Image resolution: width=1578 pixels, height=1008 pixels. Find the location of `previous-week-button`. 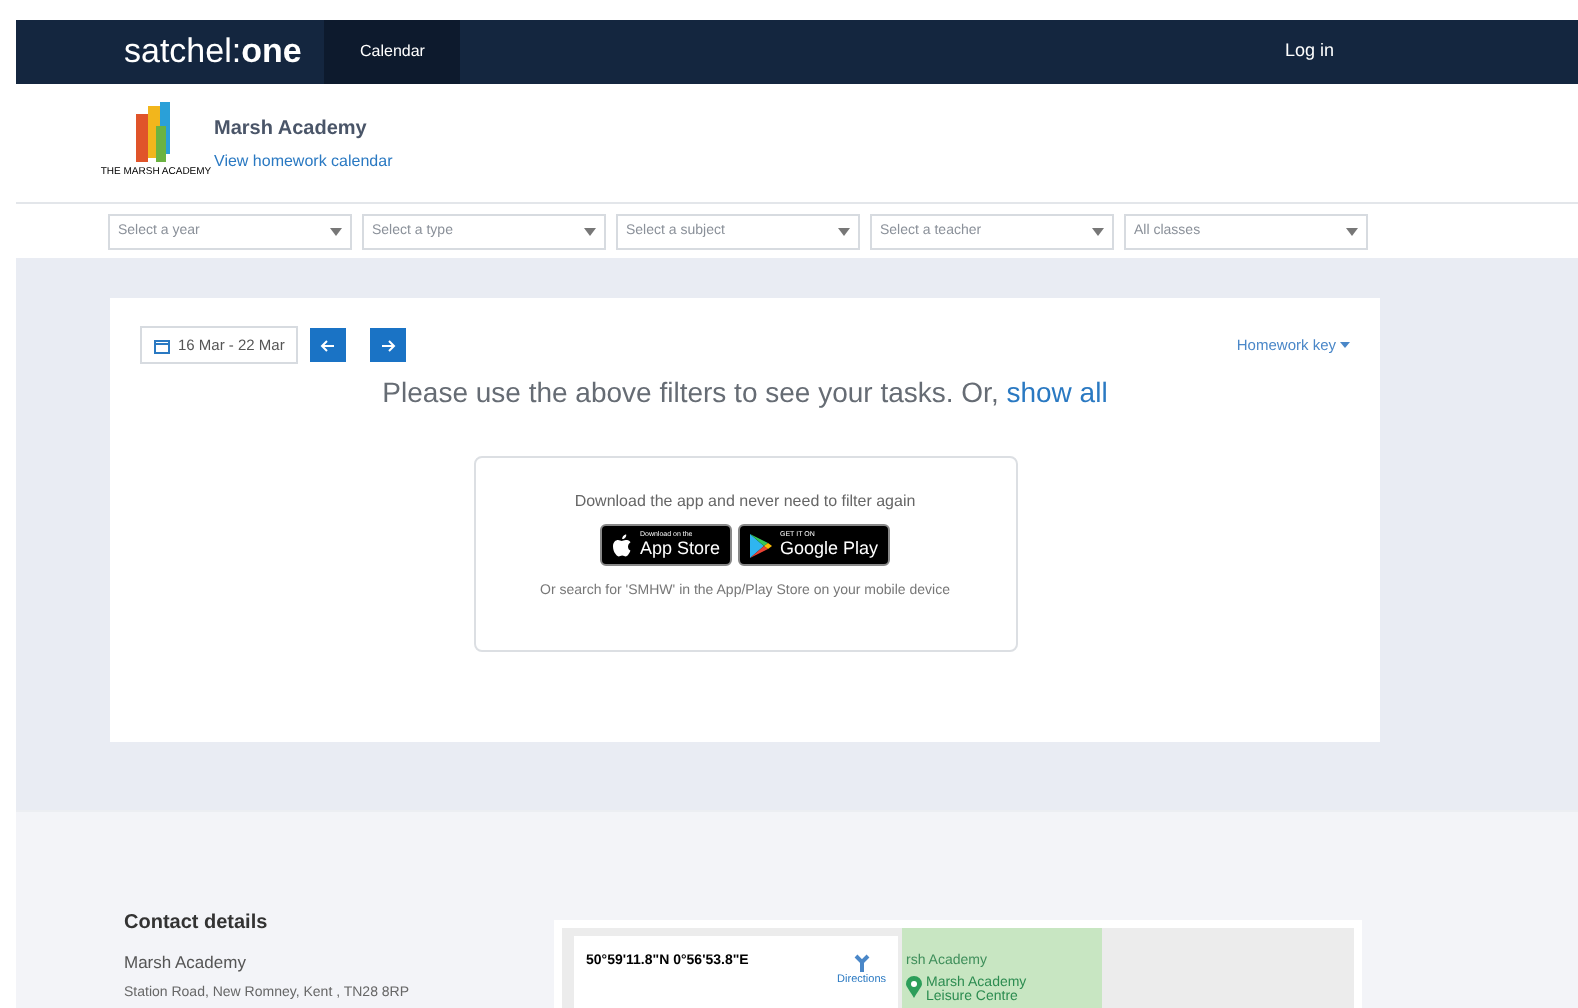

previous-week-button is located at coordinates (328, 345).